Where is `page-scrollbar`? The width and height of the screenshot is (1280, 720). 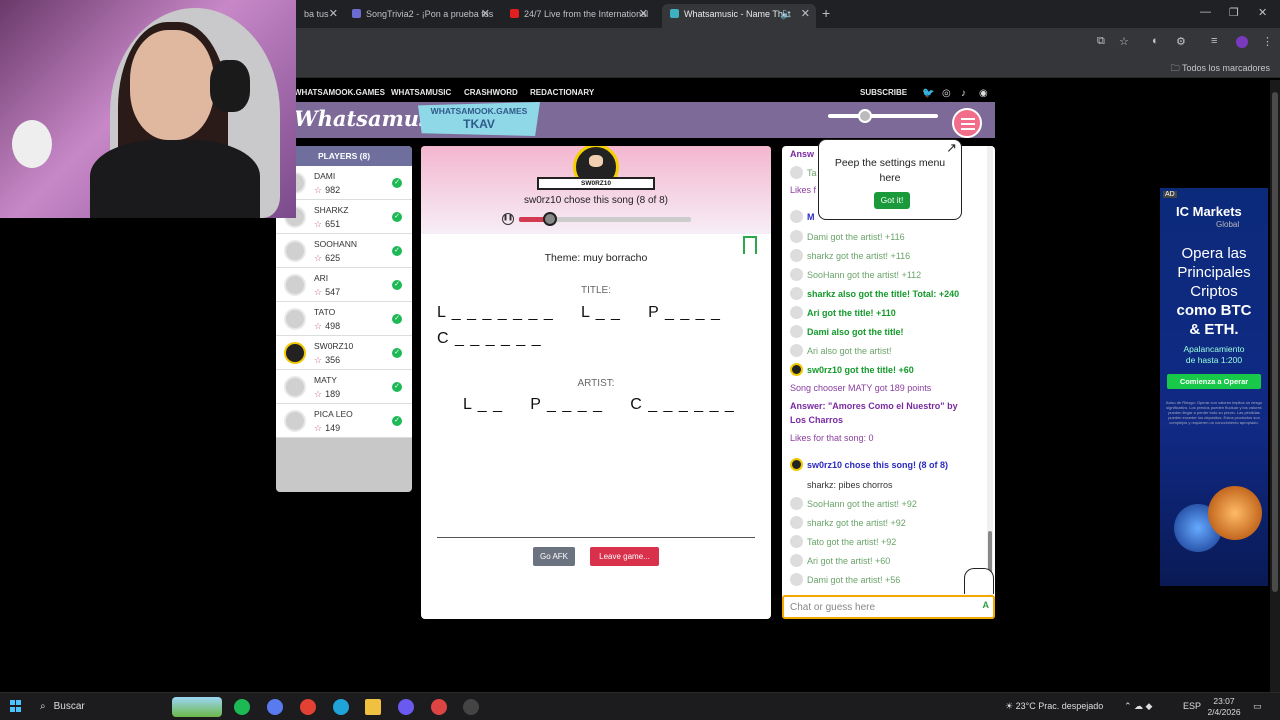
page-scrollbar is located at coordinates (1275, 386).